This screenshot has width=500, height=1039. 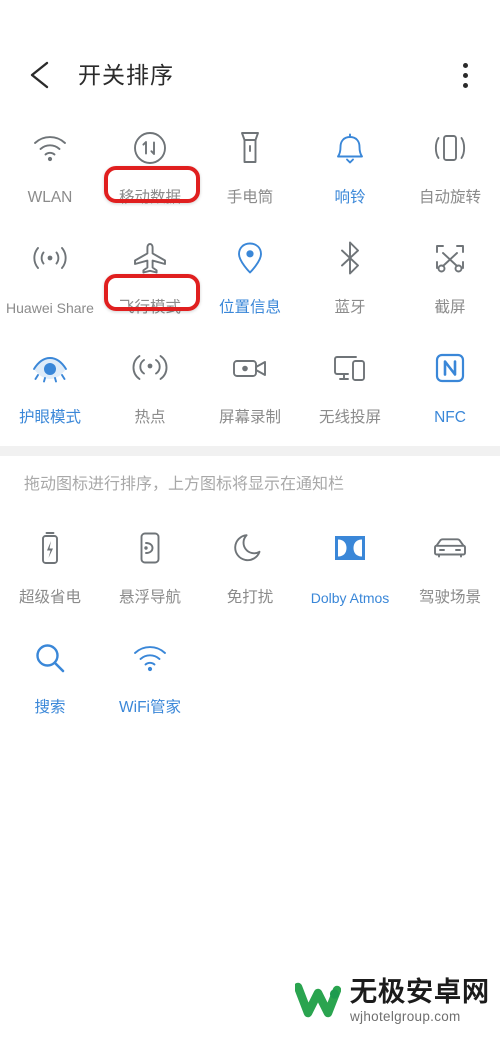 What do you see at coordinates (150, 658) in the screenshot?
I see `wifi-manager-icon` at bounding box center [150, 658].